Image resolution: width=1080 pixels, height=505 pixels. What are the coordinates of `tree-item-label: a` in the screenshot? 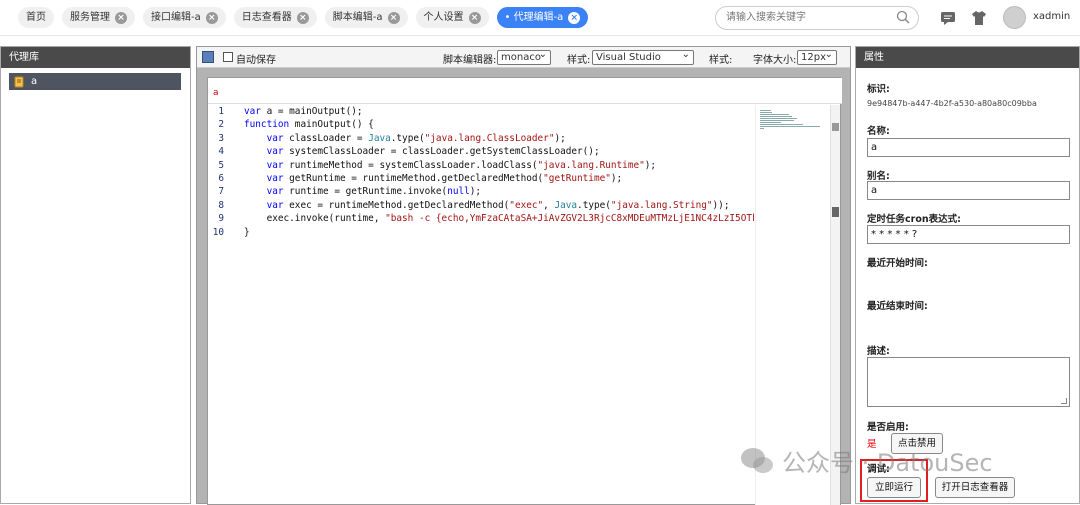 It's located at (34, 81).